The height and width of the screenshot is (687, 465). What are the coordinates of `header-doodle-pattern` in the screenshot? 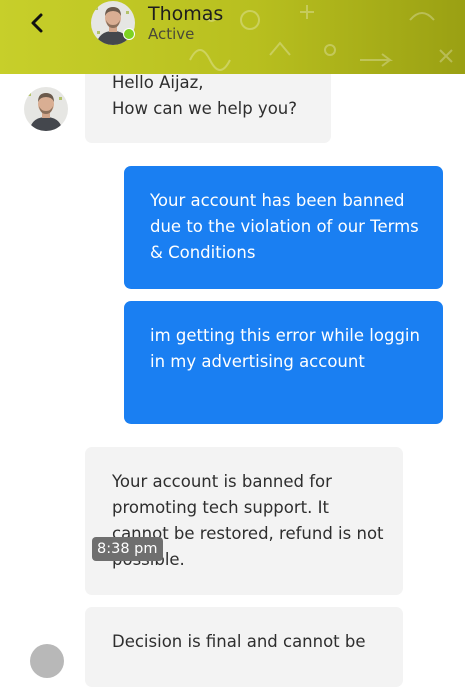 It's located at (321, 38).